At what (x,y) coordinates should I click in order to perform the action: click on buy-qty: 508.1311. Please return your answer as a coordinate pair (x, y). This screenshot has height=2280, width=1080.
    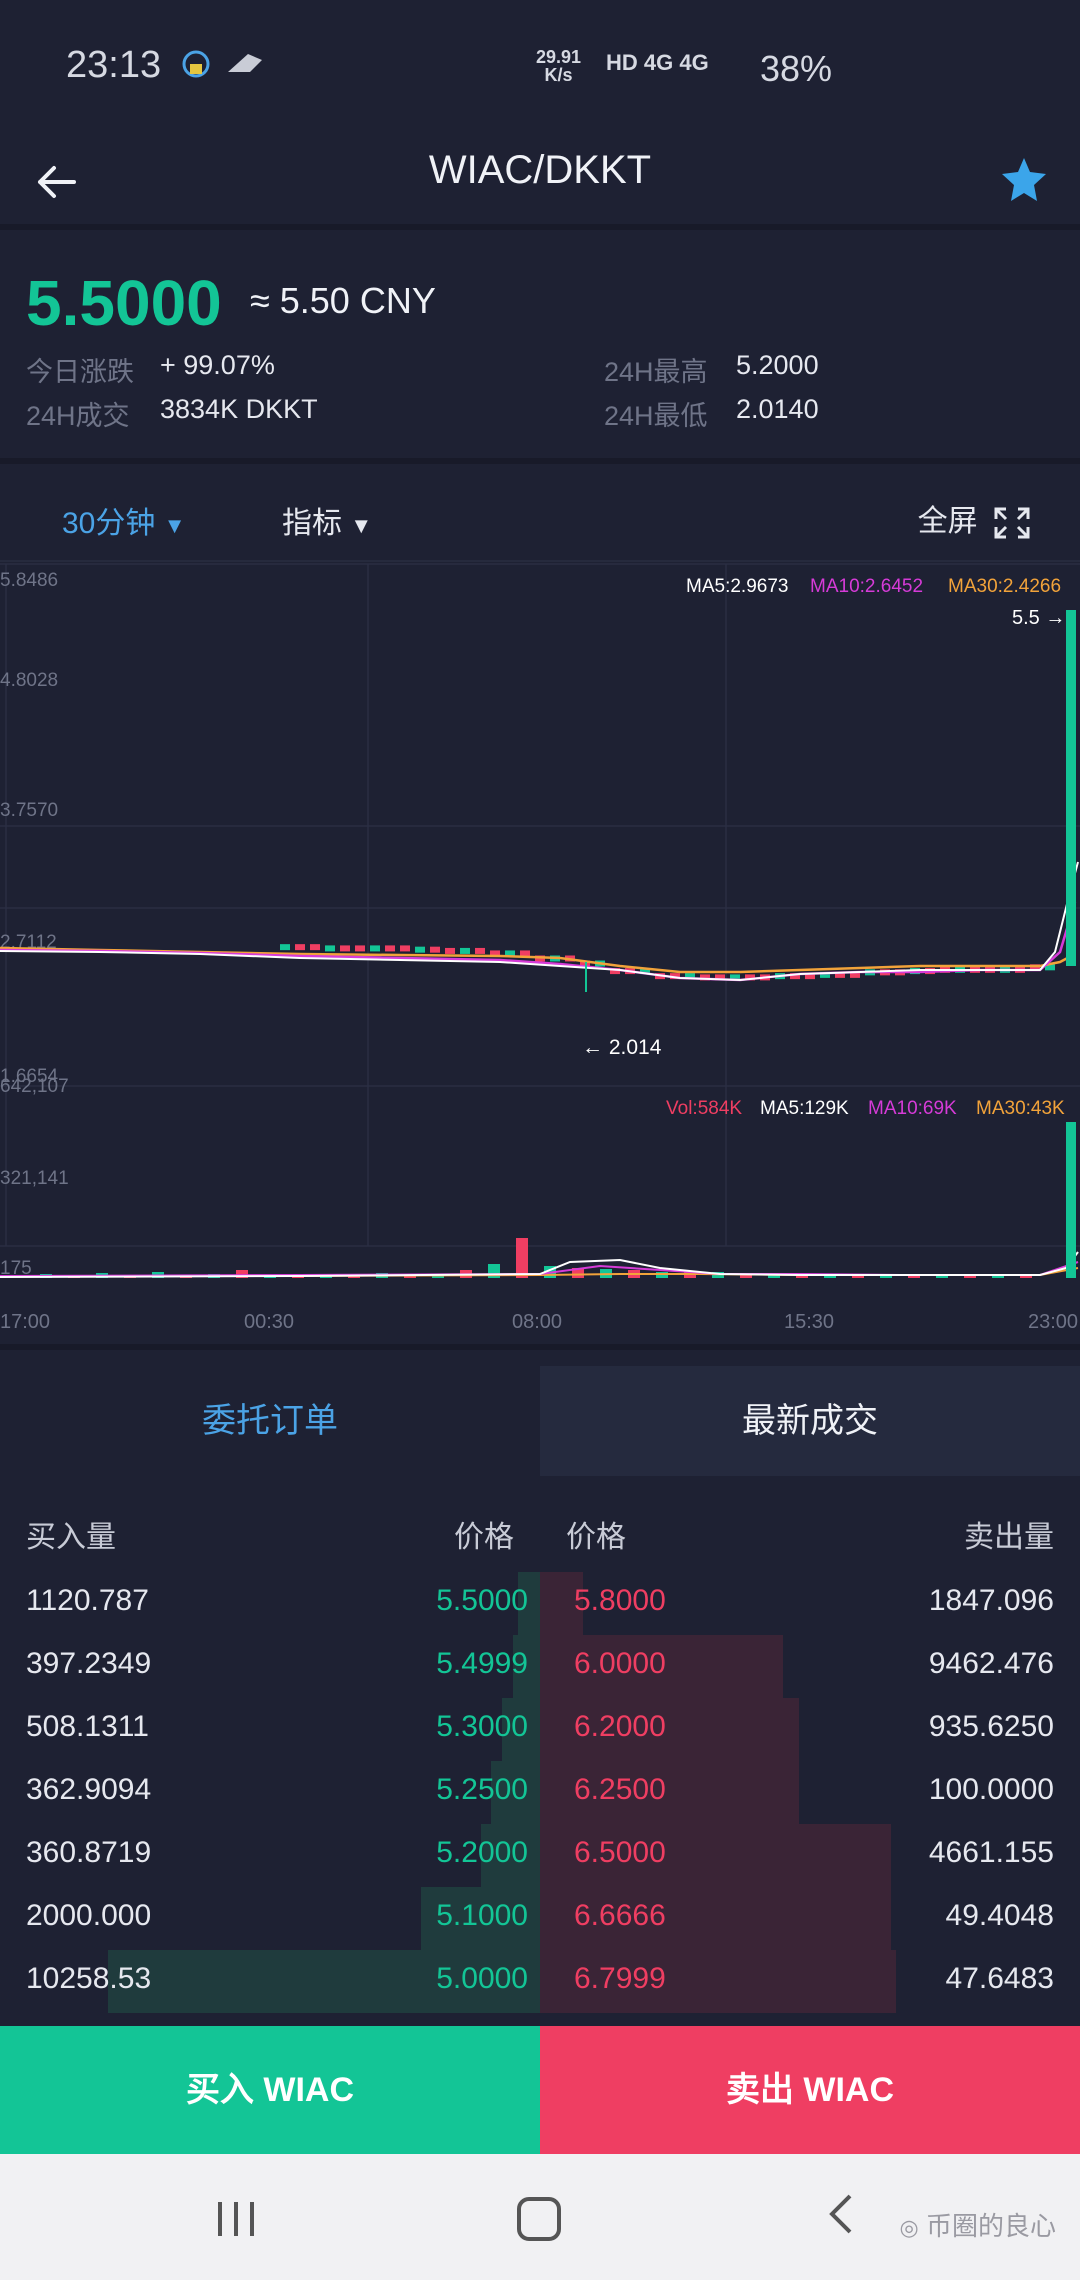
    Looking at the image, I should click on (87, 1726).